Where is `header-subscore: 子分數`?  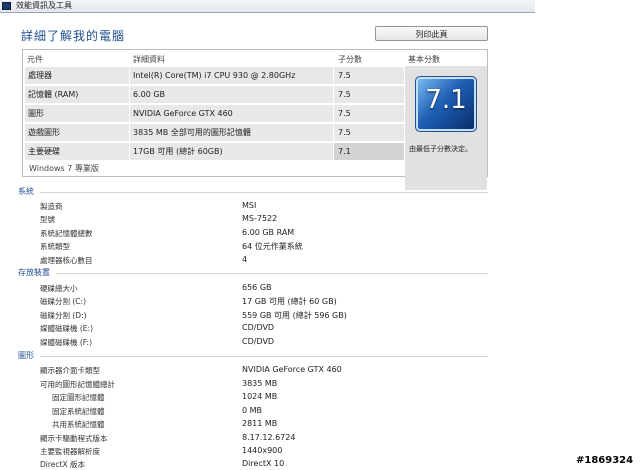 header-subscore: 子分數 is located at coordinates (350, 59).